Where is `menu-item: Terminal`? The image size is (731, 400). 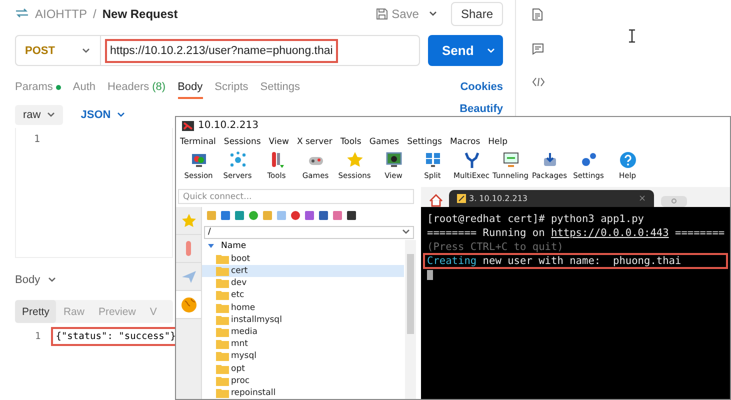 menu-item: Terminal is located at coordinates (198, 141).